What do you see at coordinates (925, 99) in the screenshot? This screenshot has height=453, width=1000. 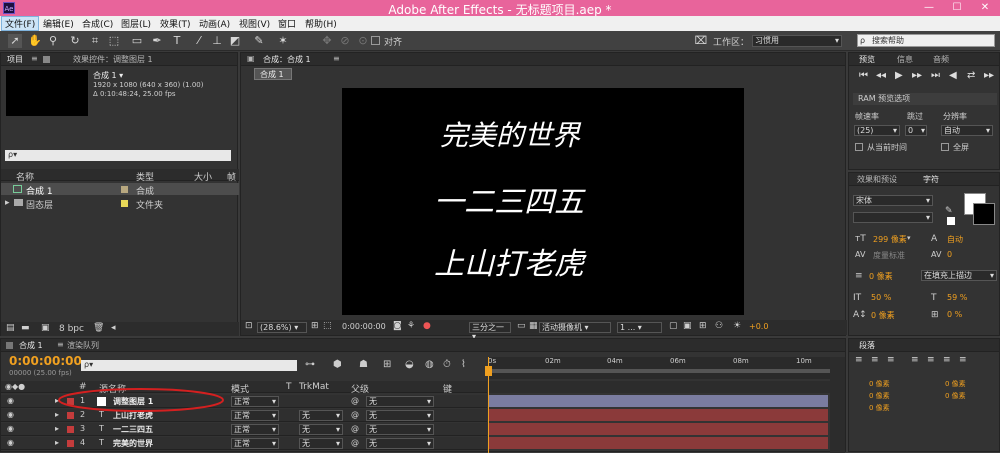 I see `ram-options-header: RAM 预览选项` at bounding box center [925, 99].